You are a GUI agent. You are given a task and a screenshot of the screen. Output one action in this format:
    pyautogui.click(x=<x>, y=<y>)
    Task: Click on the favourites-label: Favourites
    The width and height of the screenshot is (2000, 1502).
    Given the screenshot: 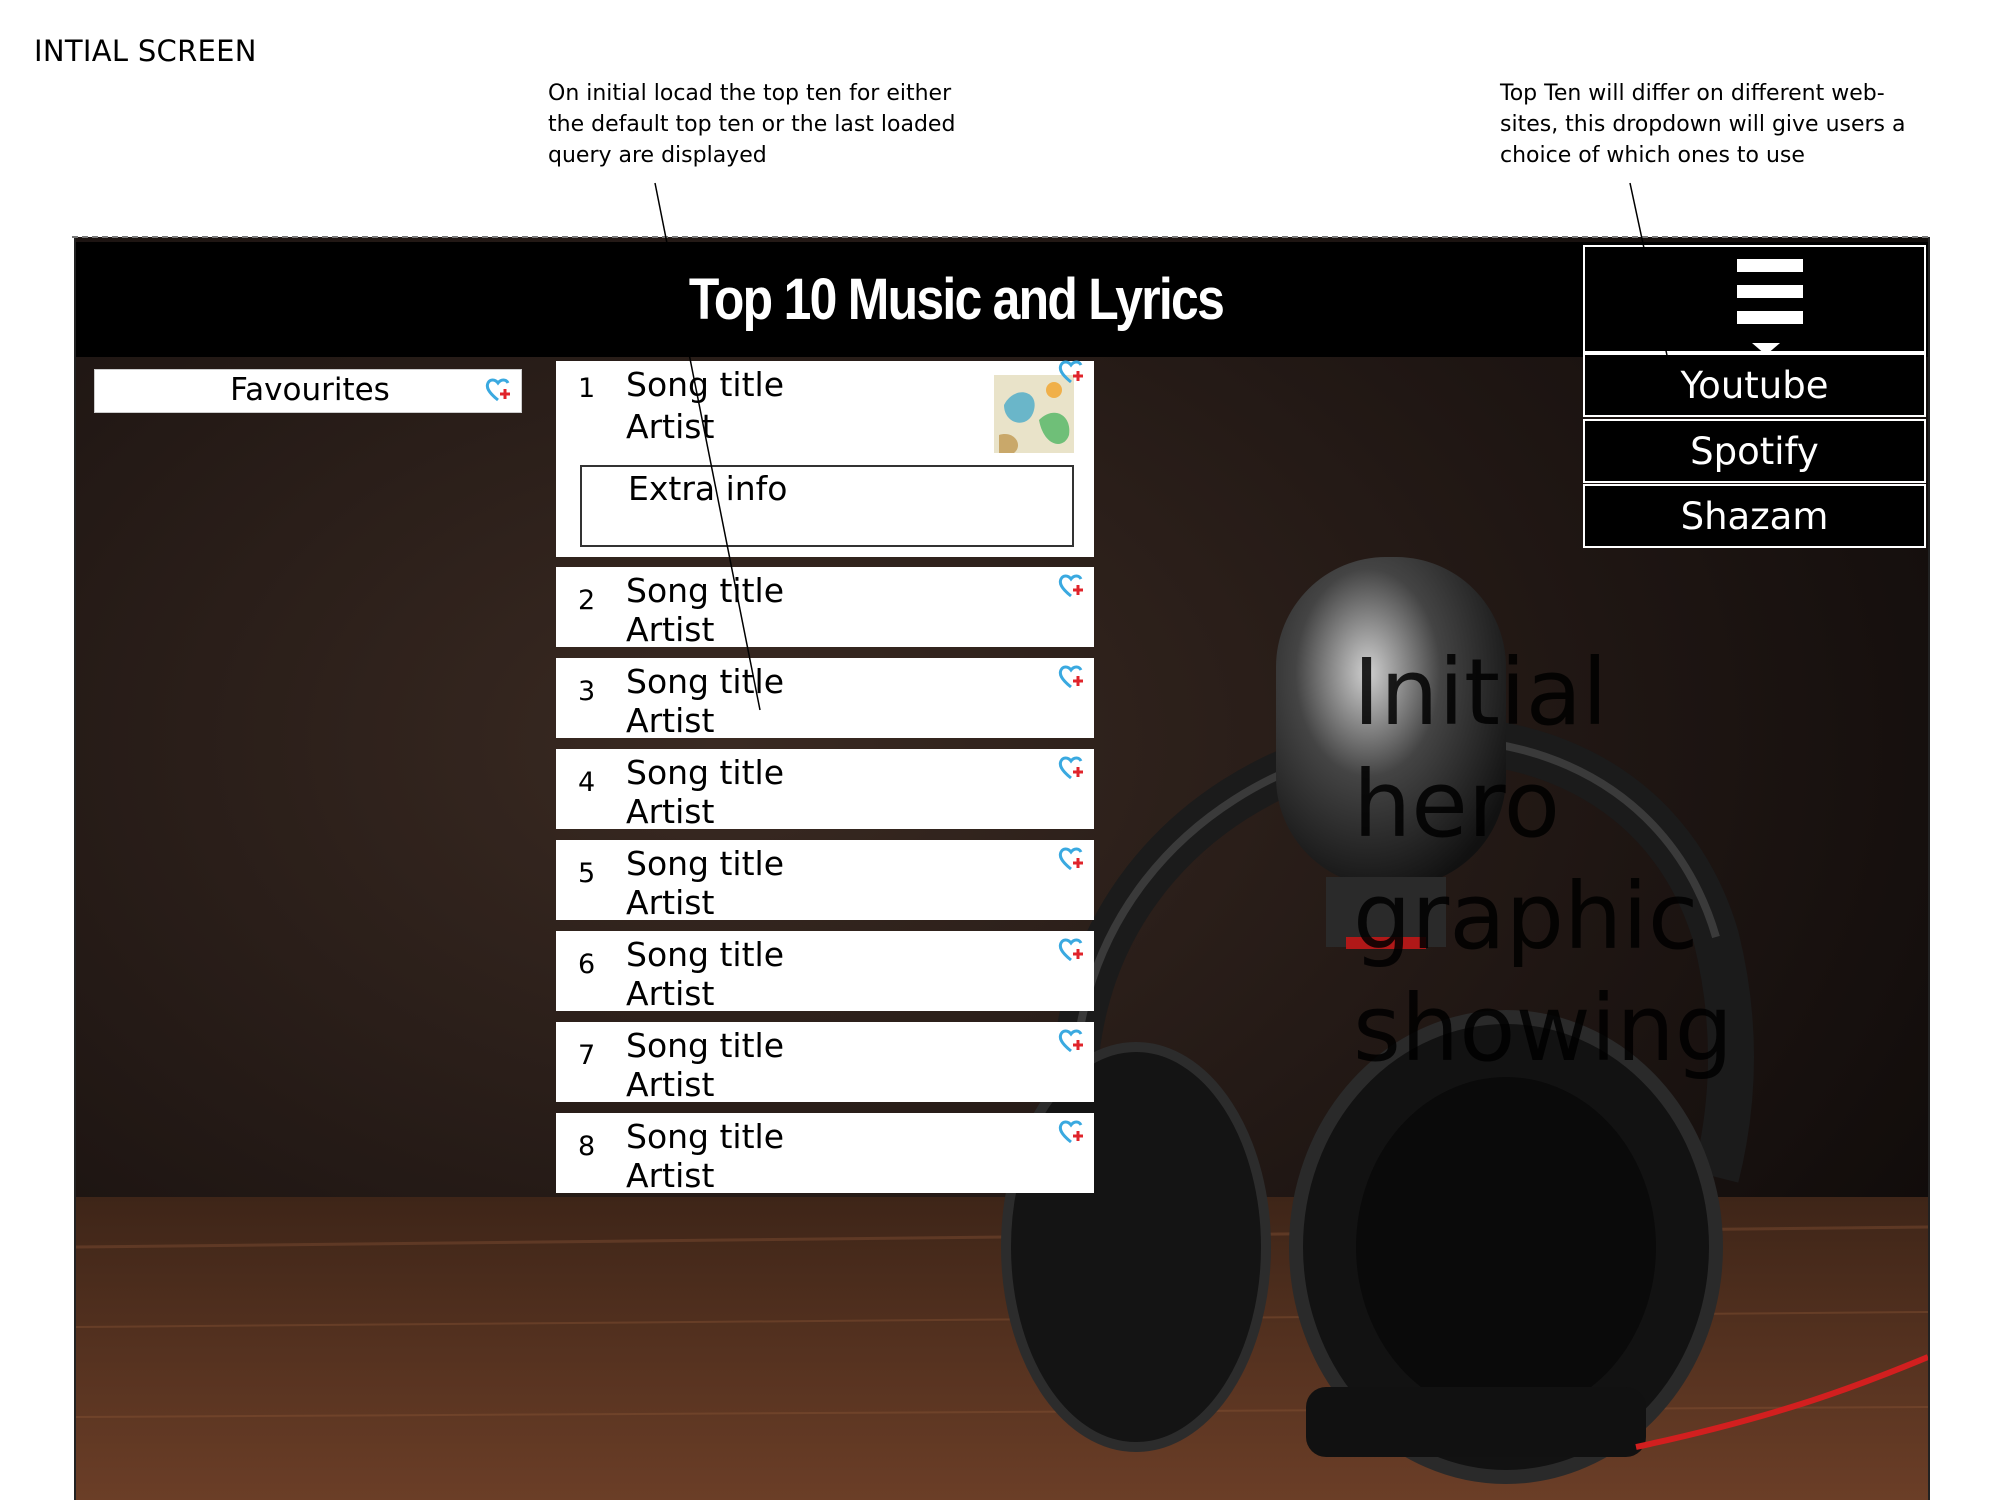 What is the action you would take?
    pyautogui.click(x=310, y=390)
    